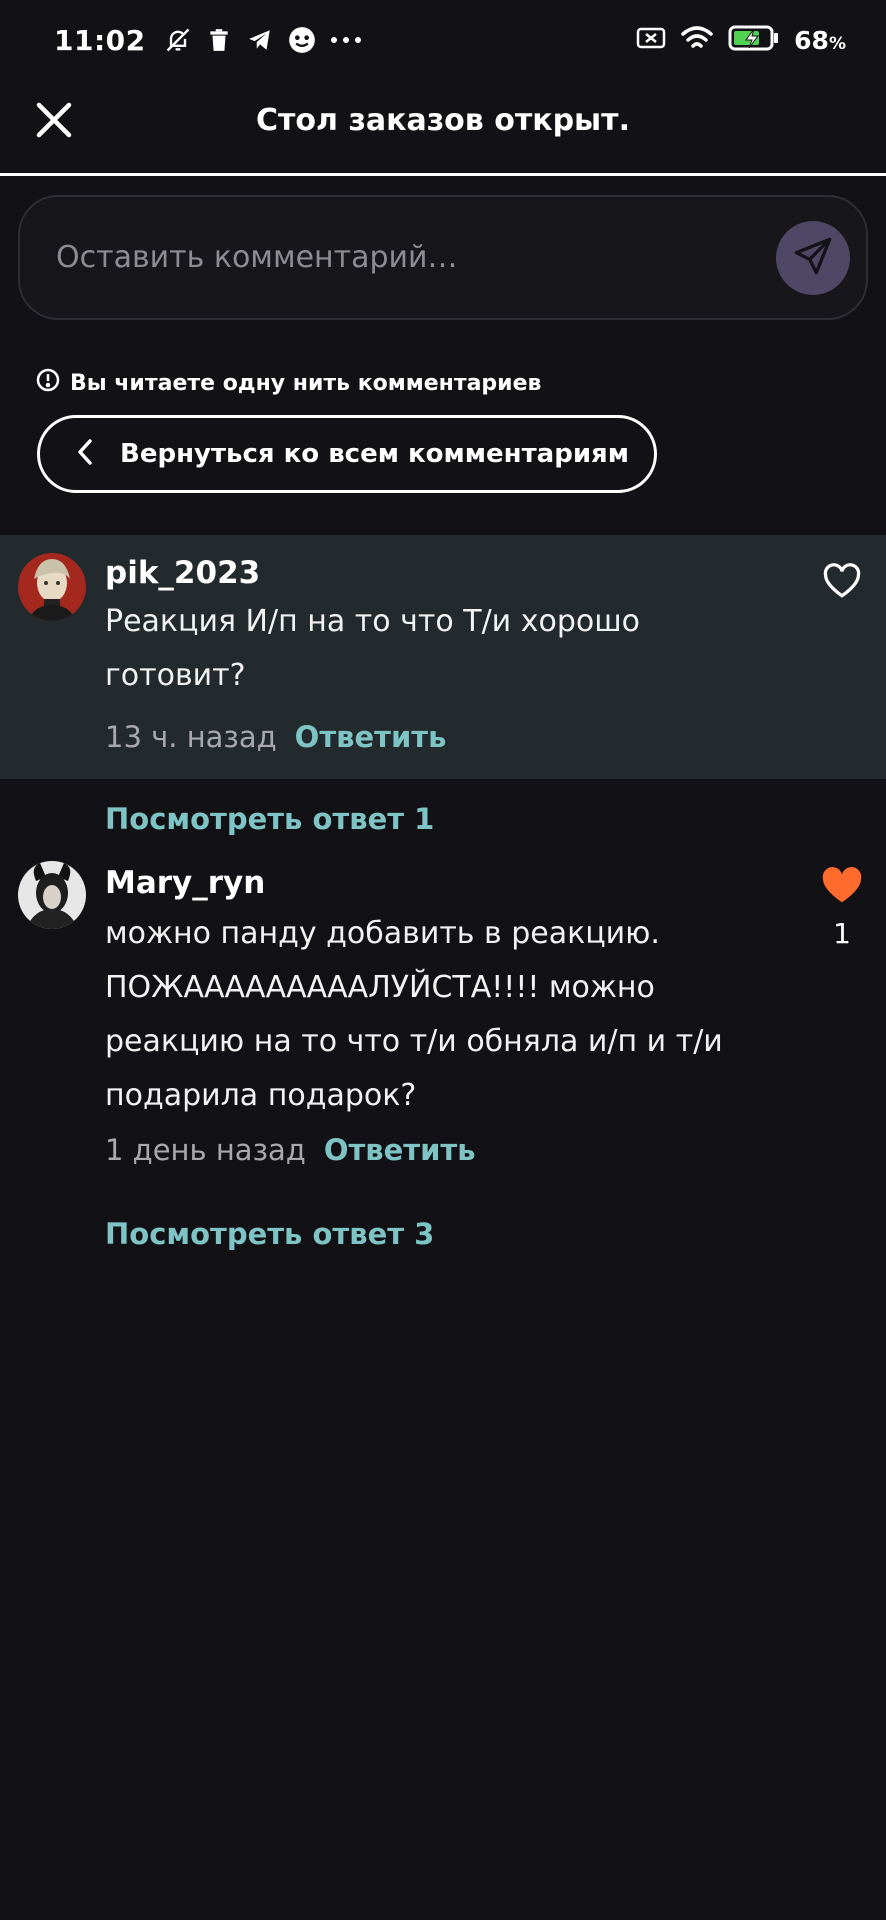 The image size is (886, 1920). I want to click on thread-note-text: Вы читаете одну нить комментариев, so click(306, 383).